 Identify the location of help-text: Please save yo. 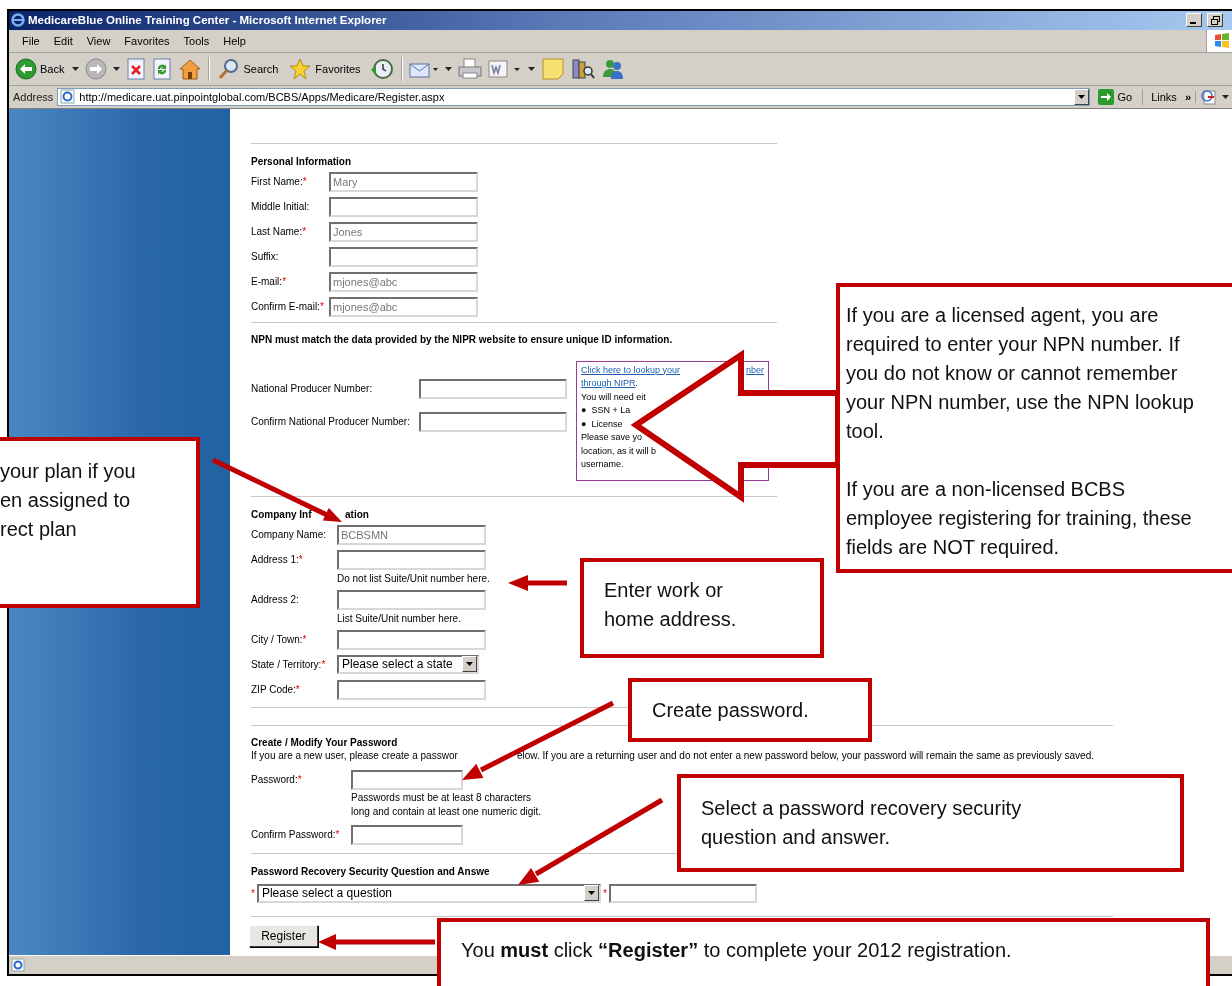
(612, 438).